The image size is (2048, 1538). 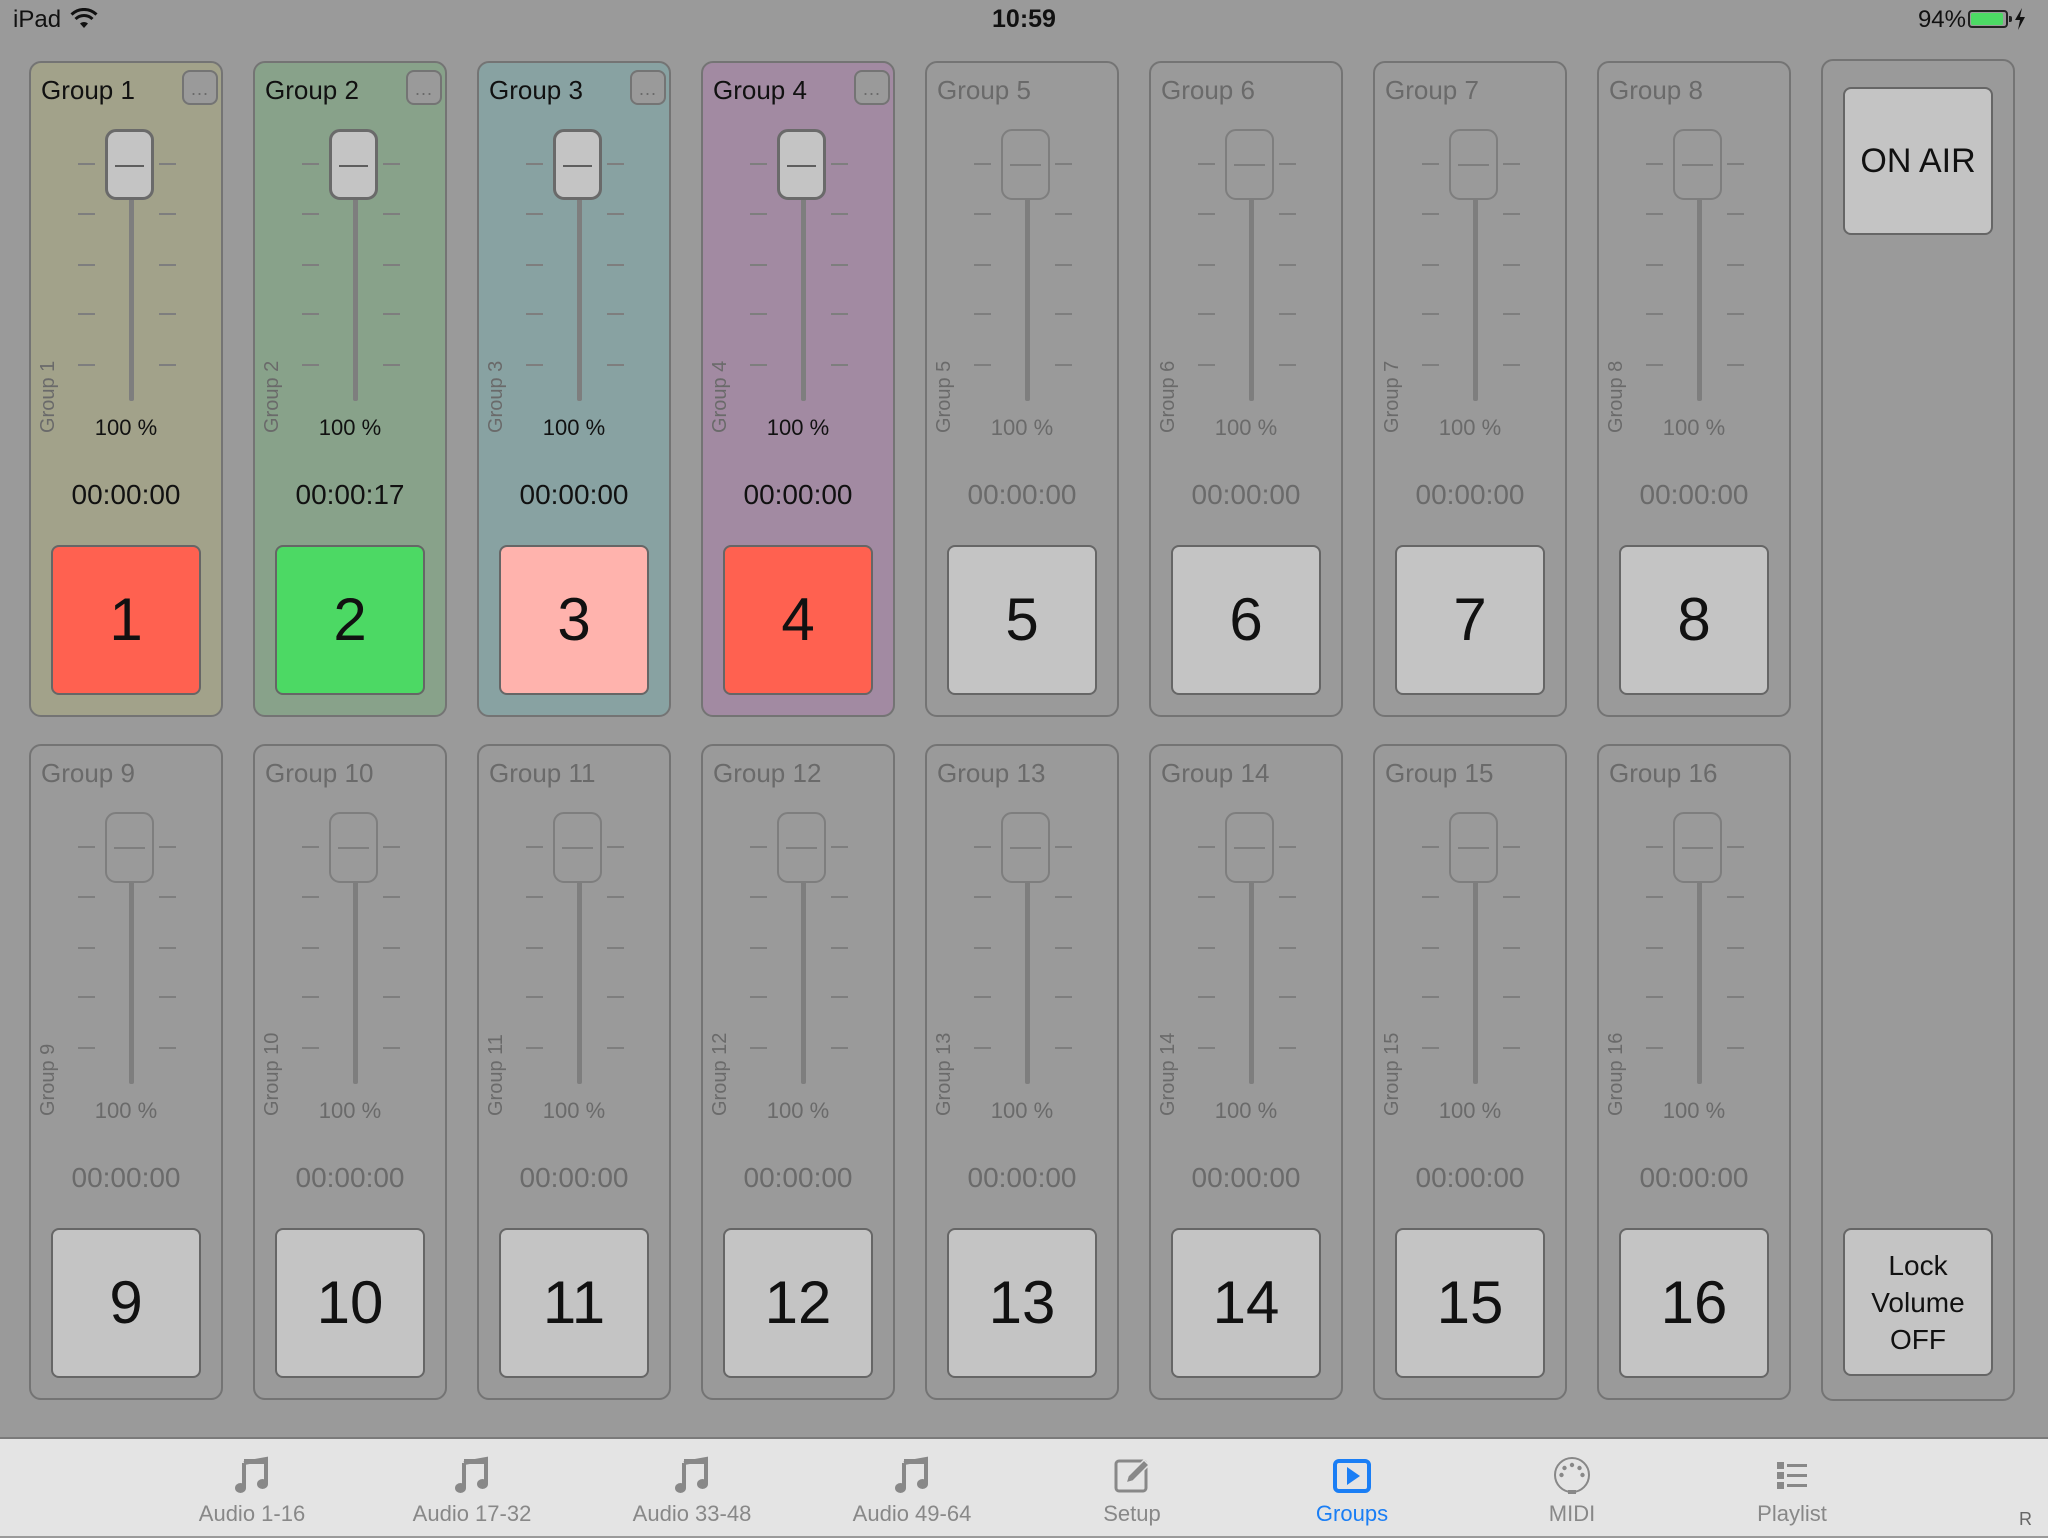 What do you see at coordinates (1246, 1303) in the screenshot?
I see `group-play-button: 14` at bounding box center [1246, 1303].